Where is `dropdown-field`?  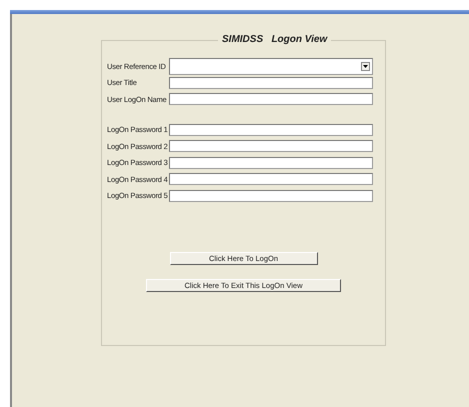 dropdown-field is located at coordinates (271, 66).